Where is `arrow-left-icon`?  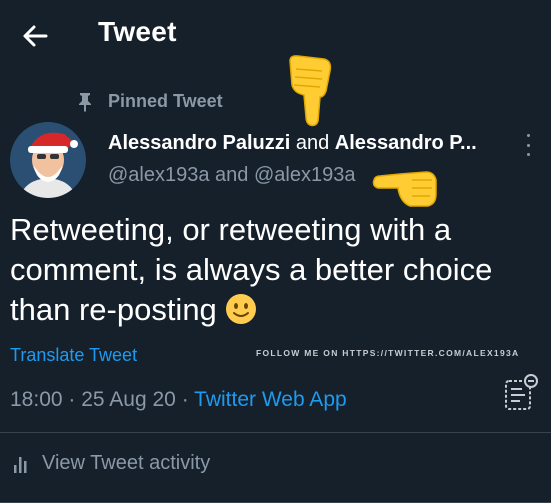 arrow-left-icon is located at coordinates (35, 36).